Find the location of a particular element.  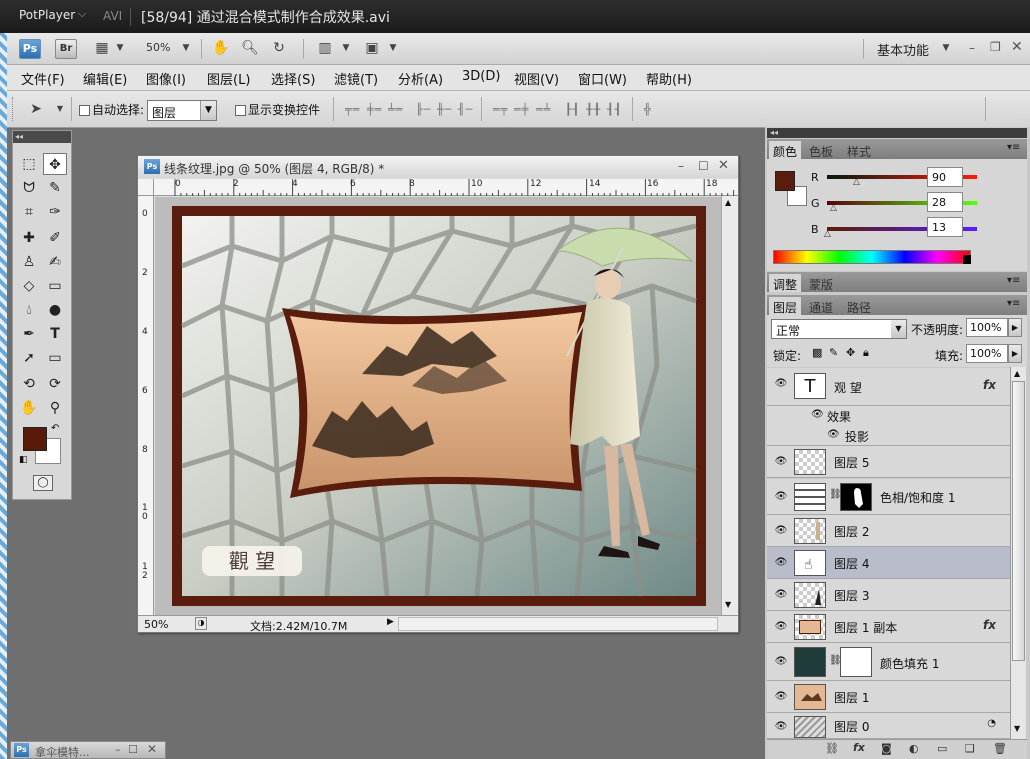

delete-layer-icon: 🗑︎ is located at coordinates (1000, 748).